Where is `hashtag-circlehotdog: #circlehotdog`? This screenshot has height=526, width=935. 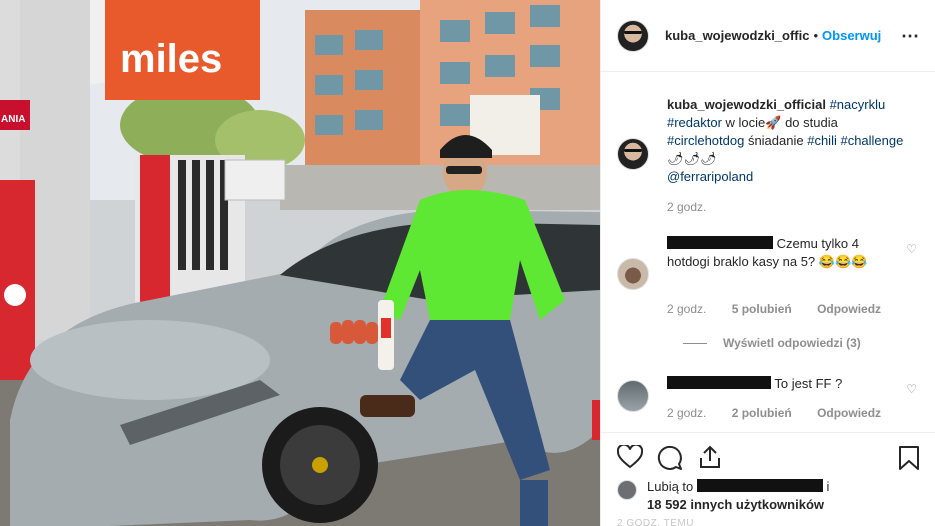 hashtag-circlehotdog: #circlehotdog is located at coordinates (705, 140).